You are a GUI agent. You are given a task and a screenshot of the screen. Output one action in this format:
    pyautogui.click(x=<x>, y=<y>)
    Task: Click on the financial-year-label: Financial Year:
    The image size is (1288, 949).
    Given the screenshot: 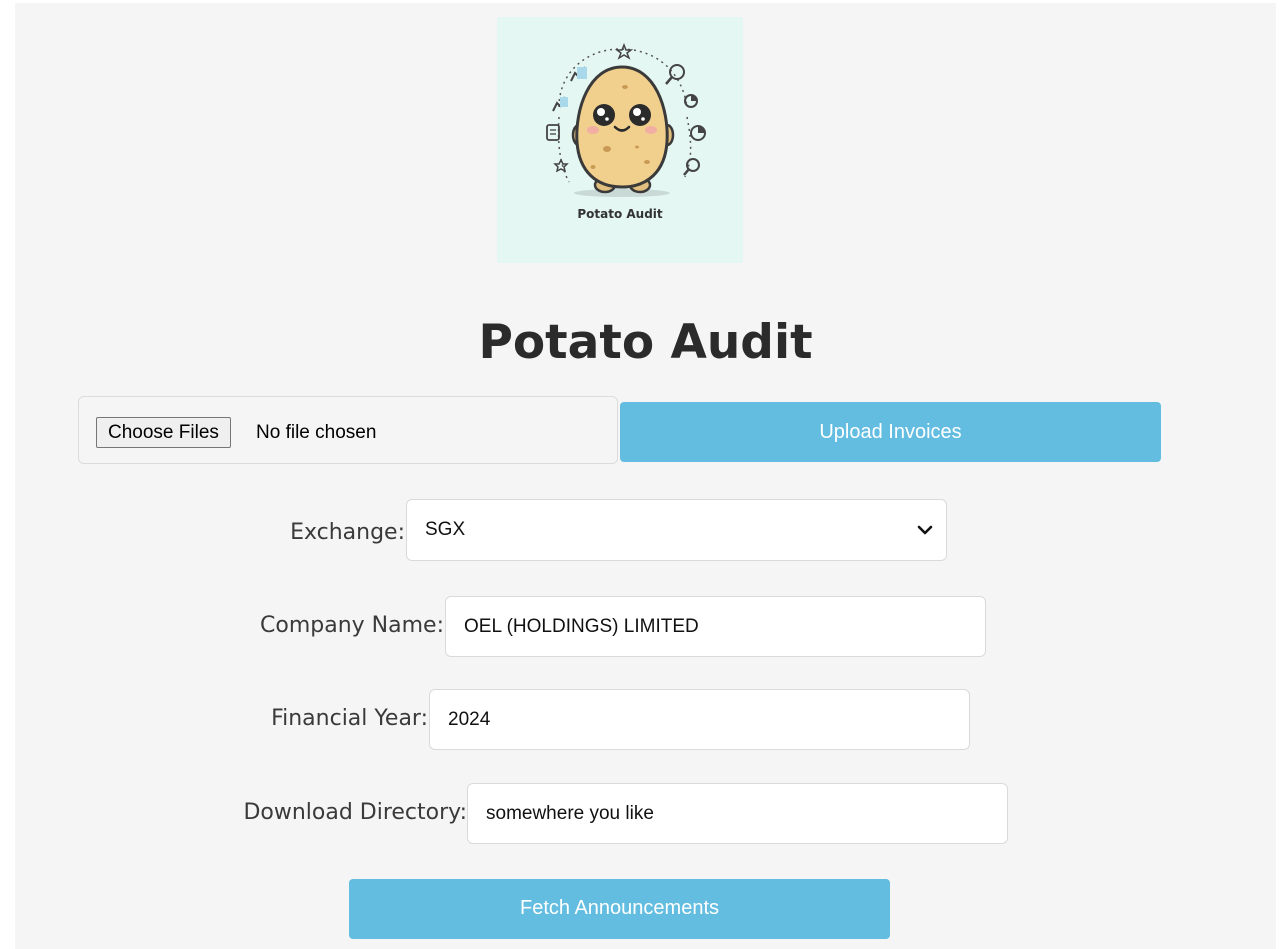 What is the action you would take?
    pyautogui.click(x=349, y=718)
    